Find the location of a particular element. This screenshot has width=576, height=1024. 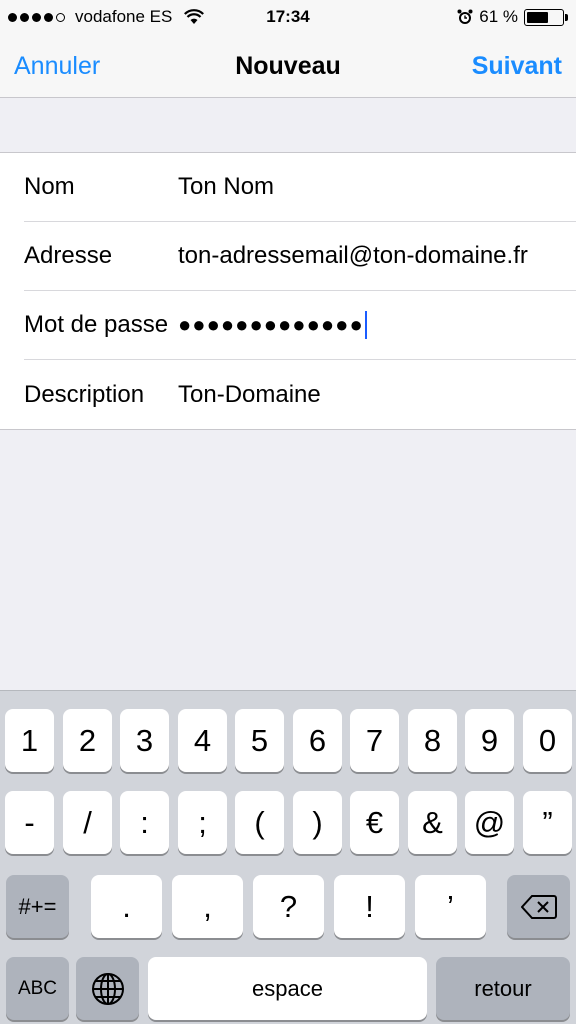

description-label: Description is located at coordinates (84, 394).